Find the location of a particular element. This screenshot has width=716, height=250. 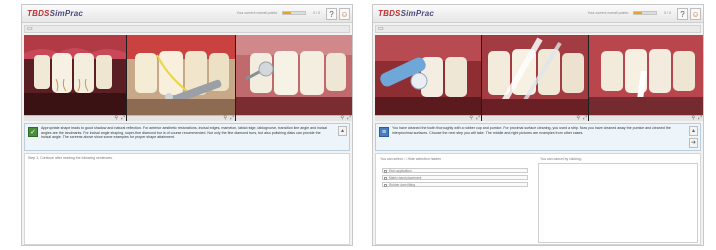

select-header: You can select: □ Hide selection hidden is located at coordinates (411, 159).